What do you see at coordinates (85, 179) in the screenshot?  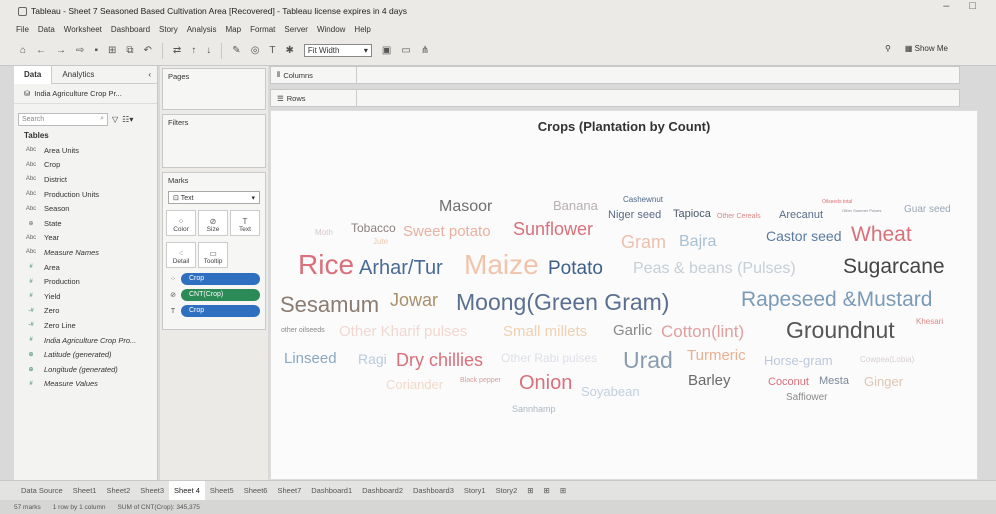 I see `field-item: Abc District` at bounding box center [85, 179].